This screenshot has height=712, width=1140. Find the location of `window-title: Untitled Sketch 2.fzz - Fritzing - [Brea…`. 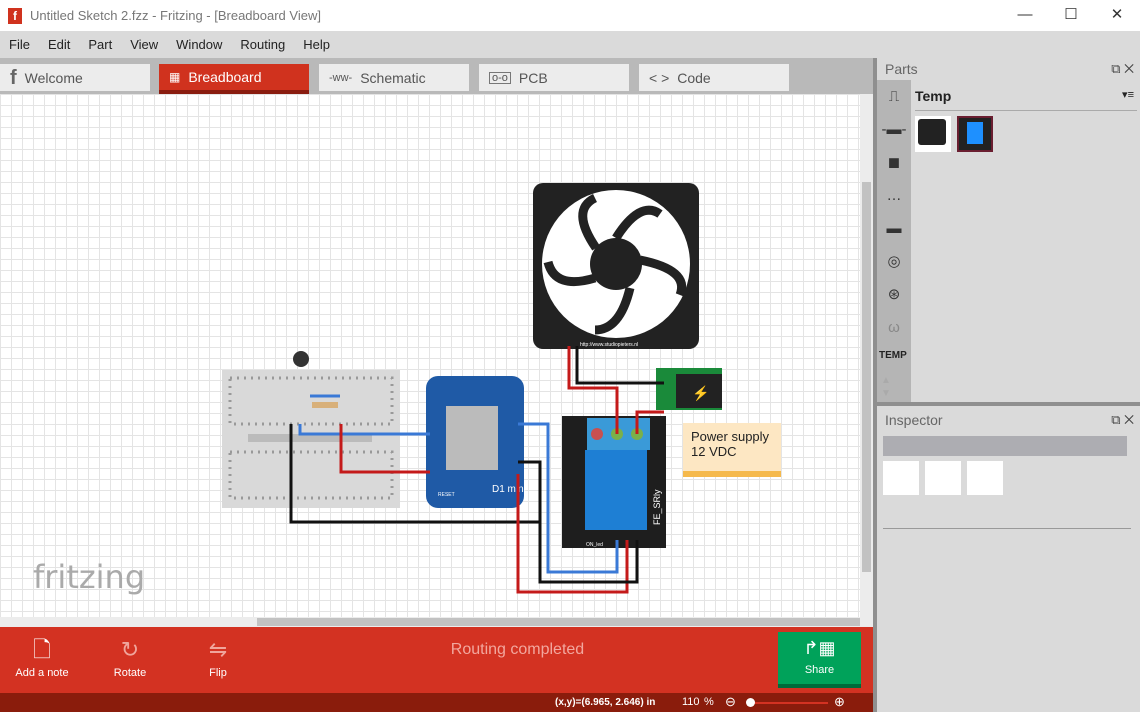

window-title: Untitled Sketch 2.fzz - Fritzing - [Brea… is located at coordinates (175, 15).